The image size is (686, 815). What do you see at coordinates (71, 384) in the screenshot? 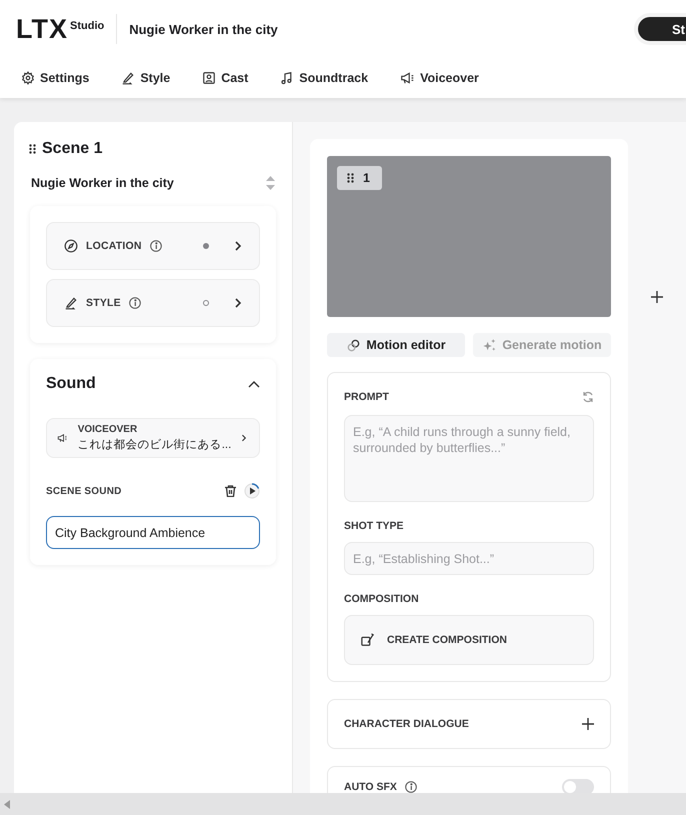
I see `section-title: Sound` at bounding box center [71, 384].